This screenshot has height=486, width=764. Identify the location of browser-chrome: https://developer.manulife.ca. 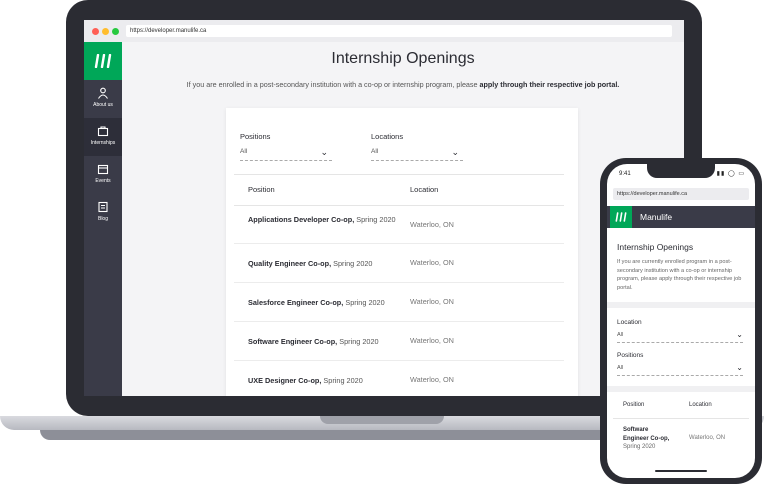
(384, 31).